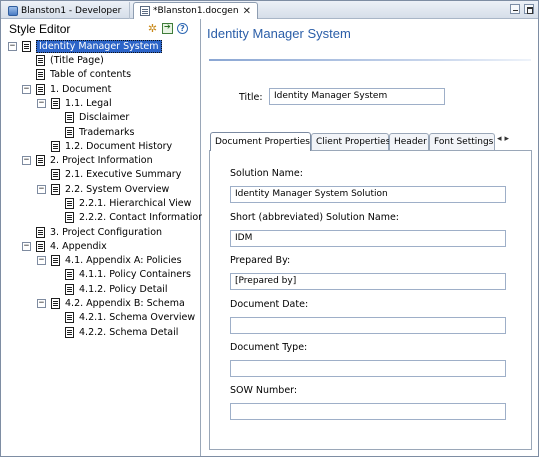 The height and width of the screenshot is (457, 539). I want to click on tree-node-label: Trademarks, so click(107, 132).